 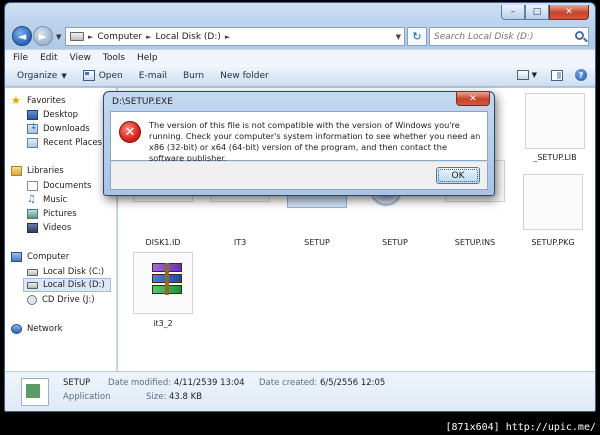 I want to click on dialog-title: D:\SETUP.EXE, so click(x=142, y=102).